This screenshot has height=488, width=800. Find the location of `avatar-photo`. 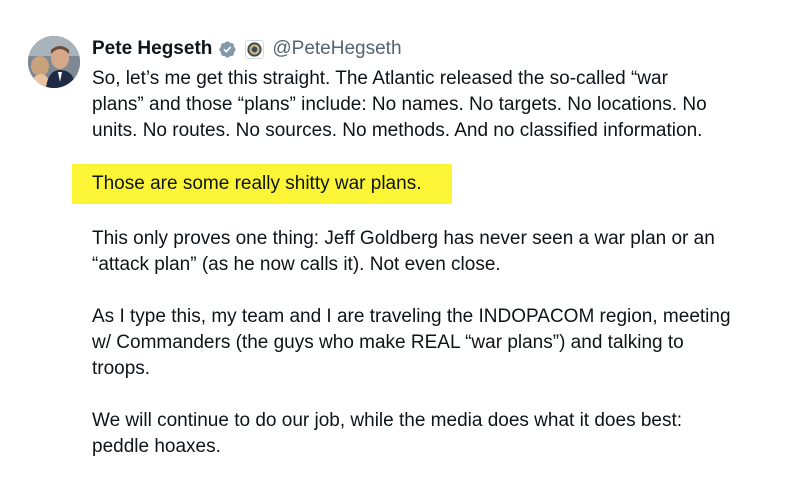

avatar-photo is located at coordinates (54, 62).